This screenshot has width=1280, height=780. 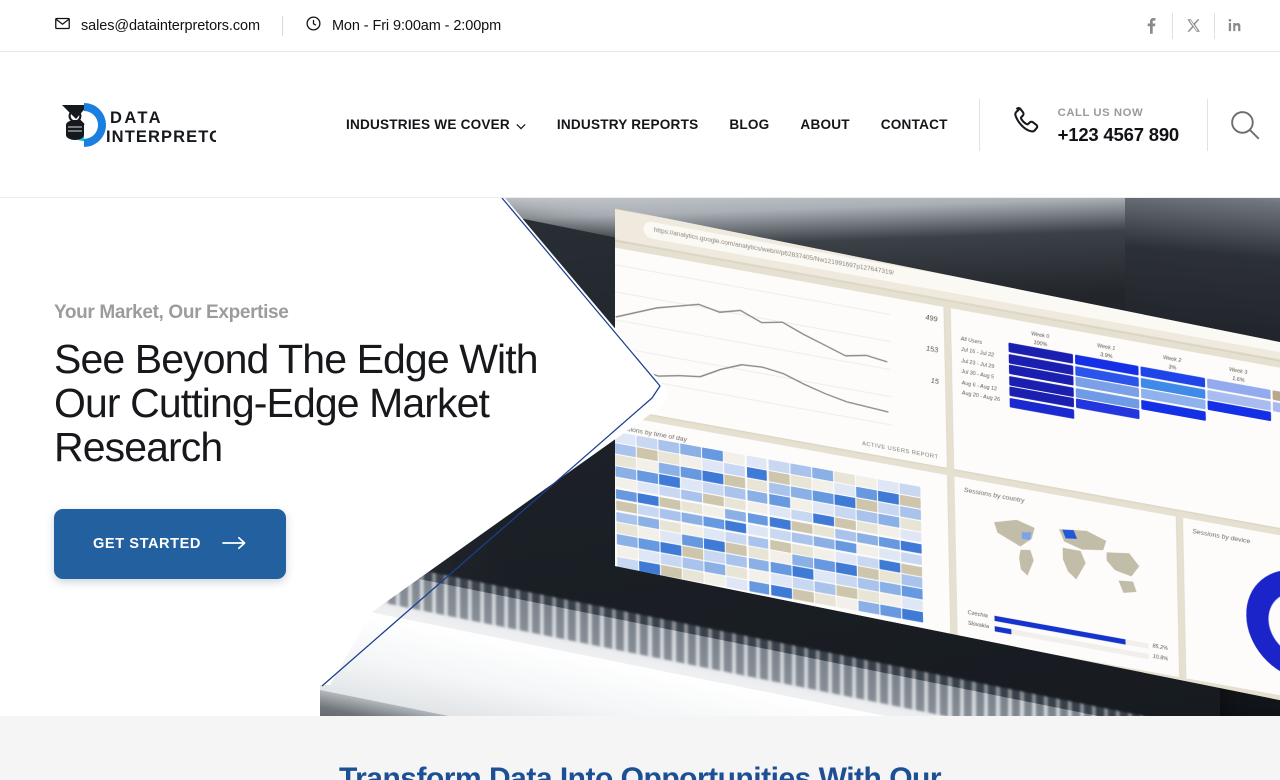 What do you see at coordinates (978, 625) in the screenshot?
I see `country-label: Slovakia` at bounding box center [978, 625].